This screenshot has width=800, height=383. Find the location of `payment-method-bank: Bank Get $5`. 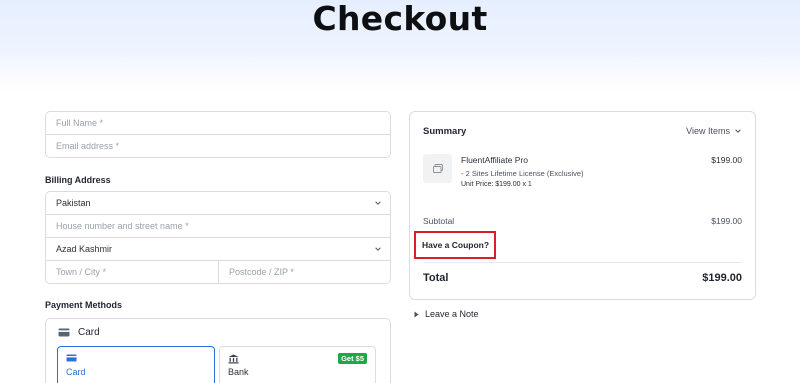

payment-method-bank: Bank Get $5 is located at coordinates (297, 364).